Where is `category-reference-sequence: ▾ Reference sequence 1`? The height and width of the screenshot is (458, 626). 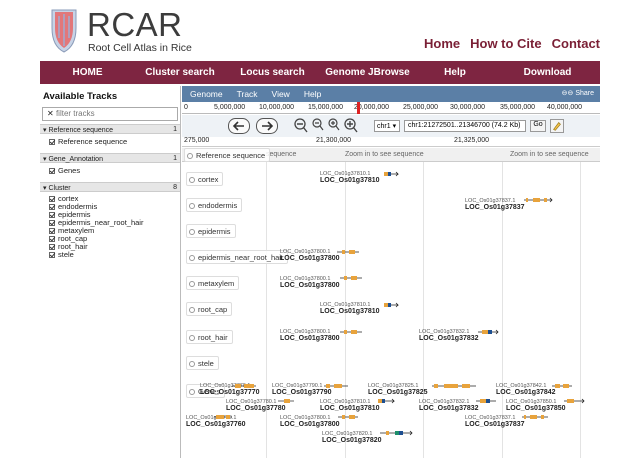
category-reference-sequence: ▾ Reference sequence 1 is located at coordinates (110, 129).